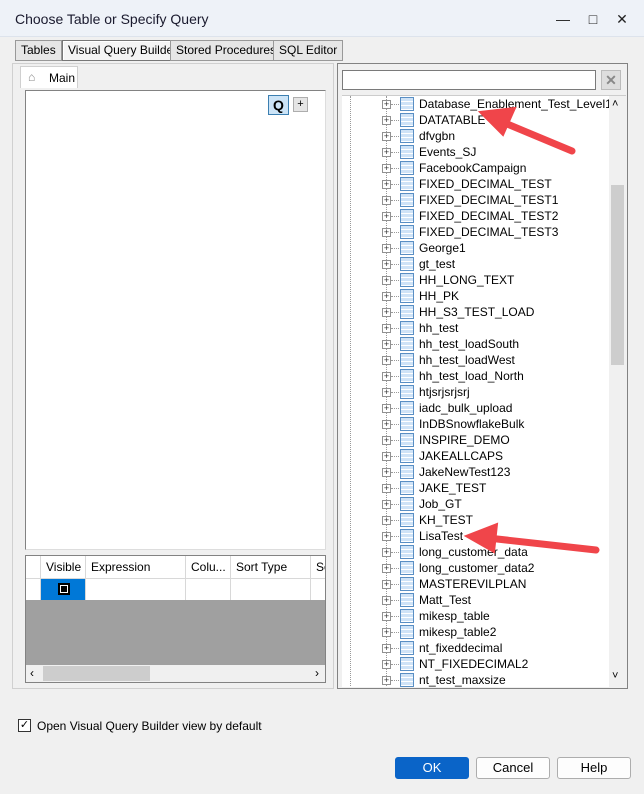 The height and width of the screenshot is (794, 644). What do you see at coordinates (477, 440) in the screenshot?
I see `tree-item: + INSPIRE_DEMO` at bounding box center [477, 440].